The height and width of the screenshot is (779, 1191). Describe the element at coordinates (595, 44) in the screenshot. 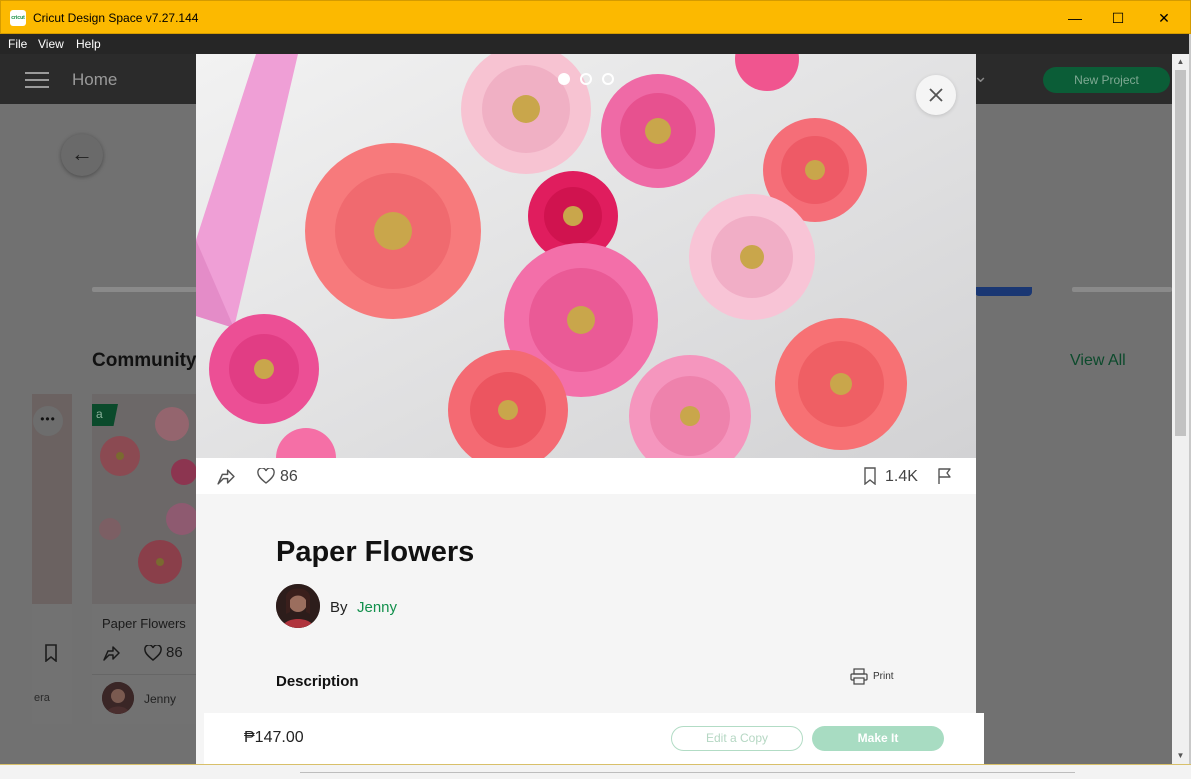

I see `menu-bar: File View Help` at that location.